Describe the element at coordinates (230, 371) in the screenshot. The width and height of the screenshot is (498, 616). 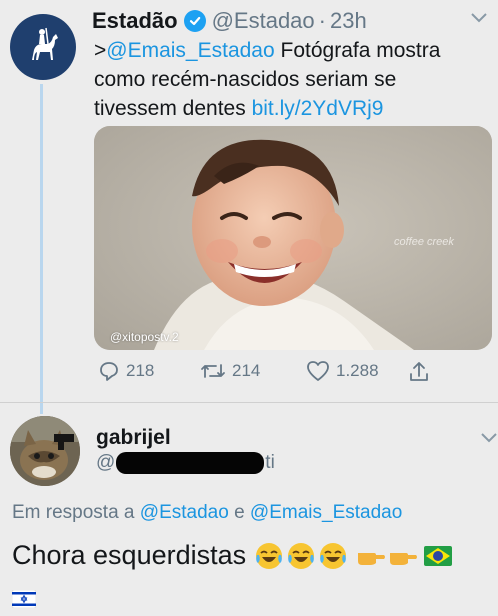
I see `retweet-action: 214` at that location.